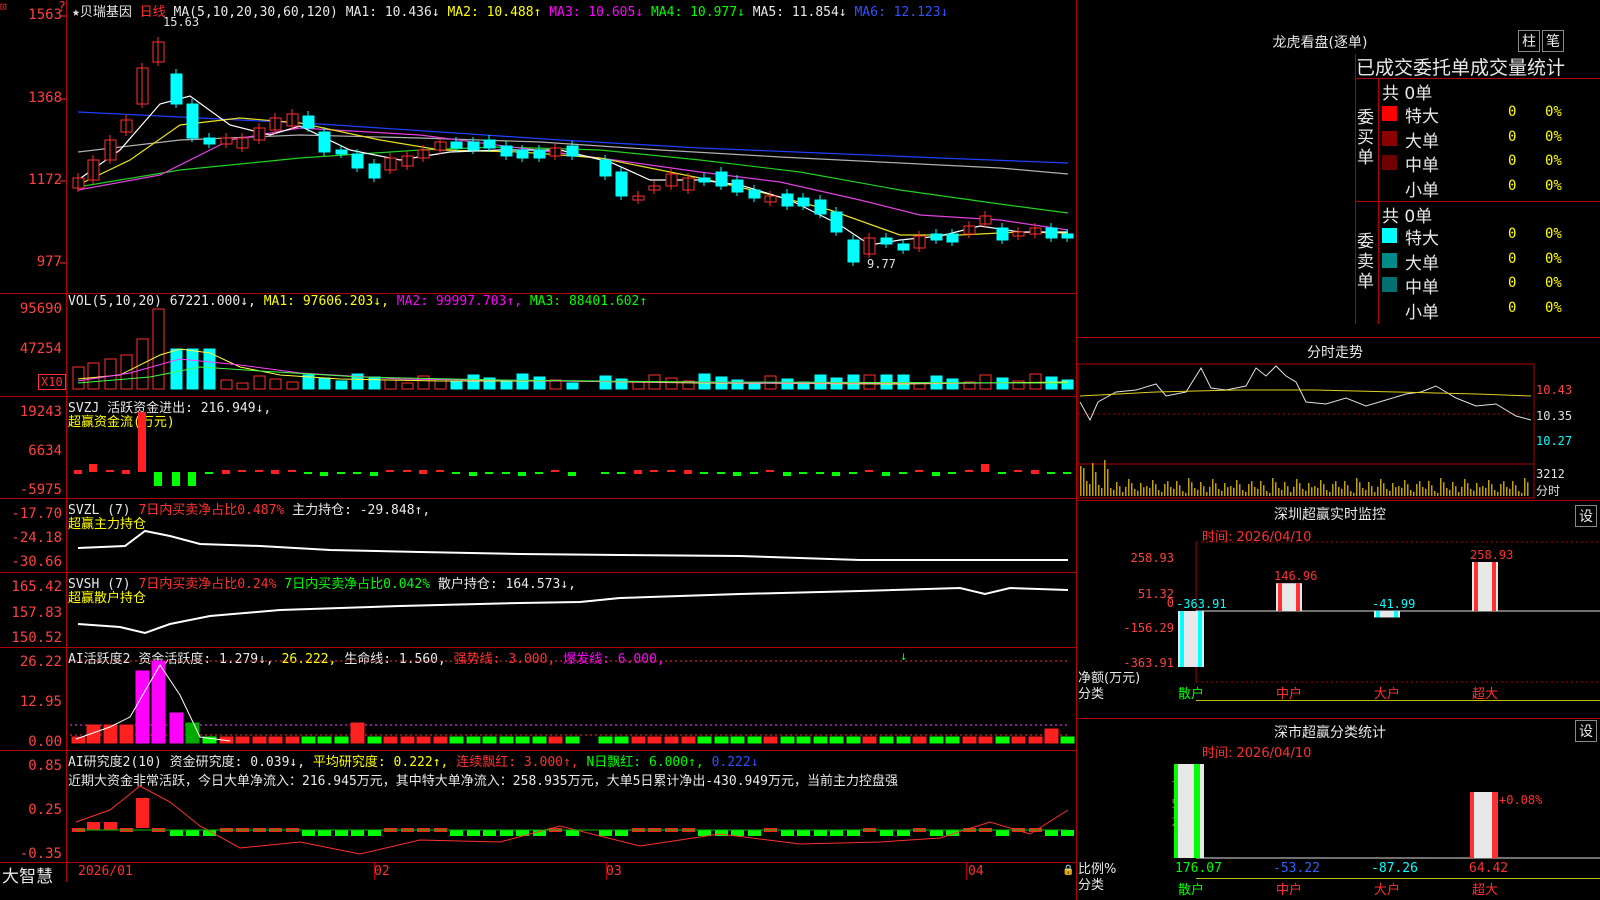 The image size is (1600, 900). What do you see at coordinates (1553, 41) in the screenshot?
I see `tick-mode-button: 笔` at bounding box center [1553, 41].